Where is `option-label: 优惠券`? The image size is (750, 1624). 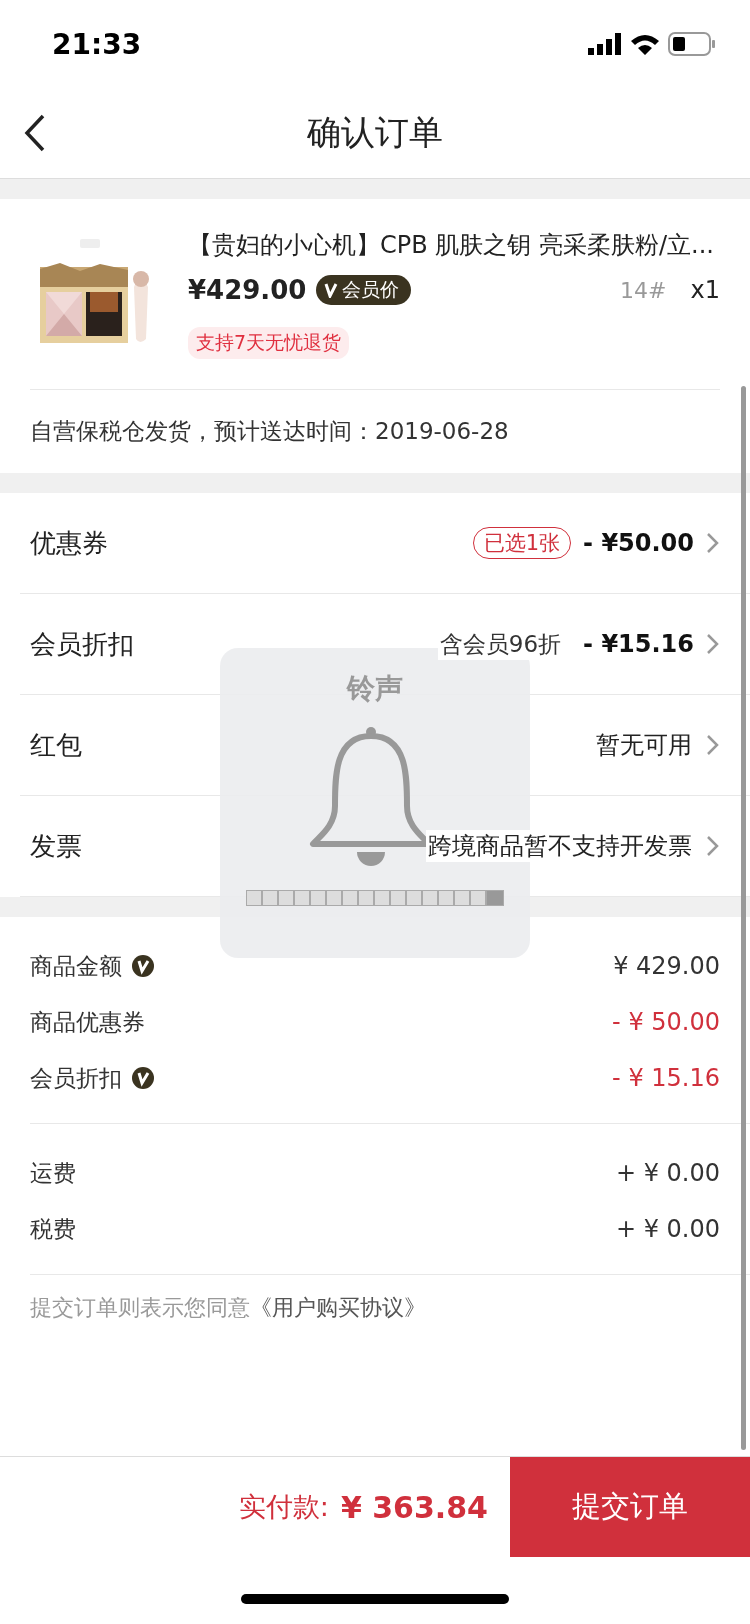
option-label: 优惠券 is located at coordinates (69, 543).